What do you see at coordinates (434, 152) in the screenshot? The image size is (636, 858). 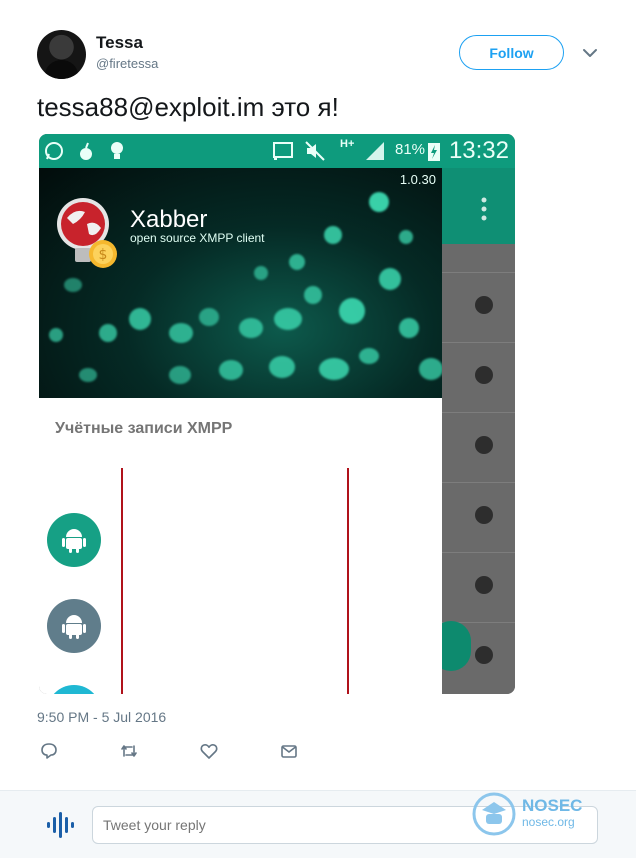 I see `battery-charging-icon` at bounding box center [434, 152].